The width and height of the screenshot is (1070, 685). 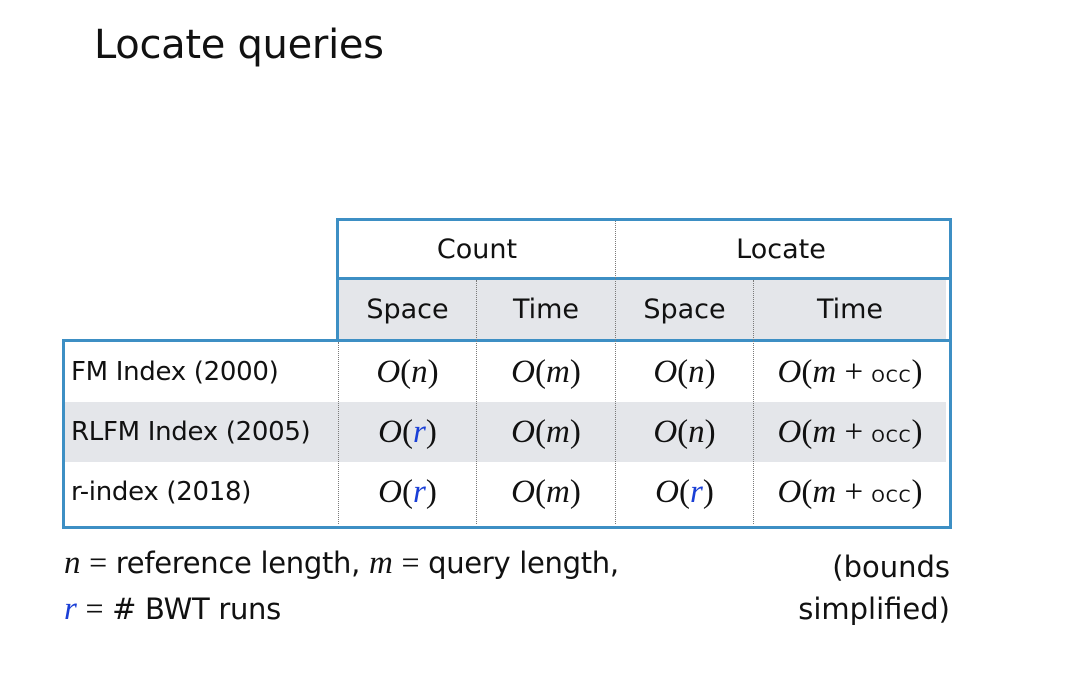 I want to click on note-bwt-runs: # BWT runs, so click(x=196, y=609).